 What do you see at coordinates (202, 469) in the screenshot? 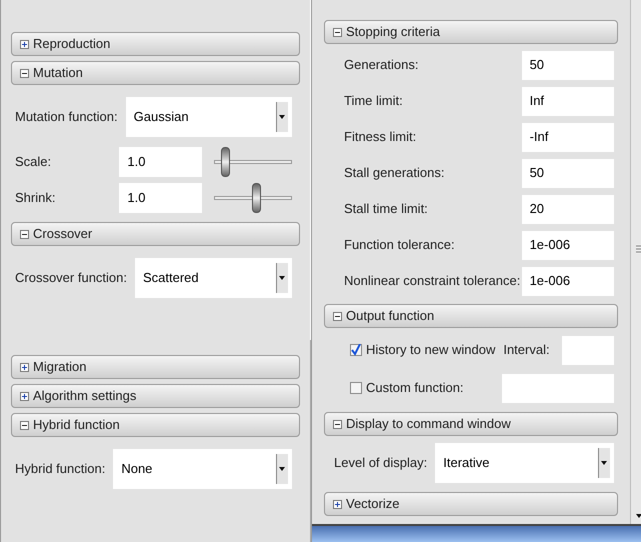
I see `dropdown: None` at bounding box center [202, 469].